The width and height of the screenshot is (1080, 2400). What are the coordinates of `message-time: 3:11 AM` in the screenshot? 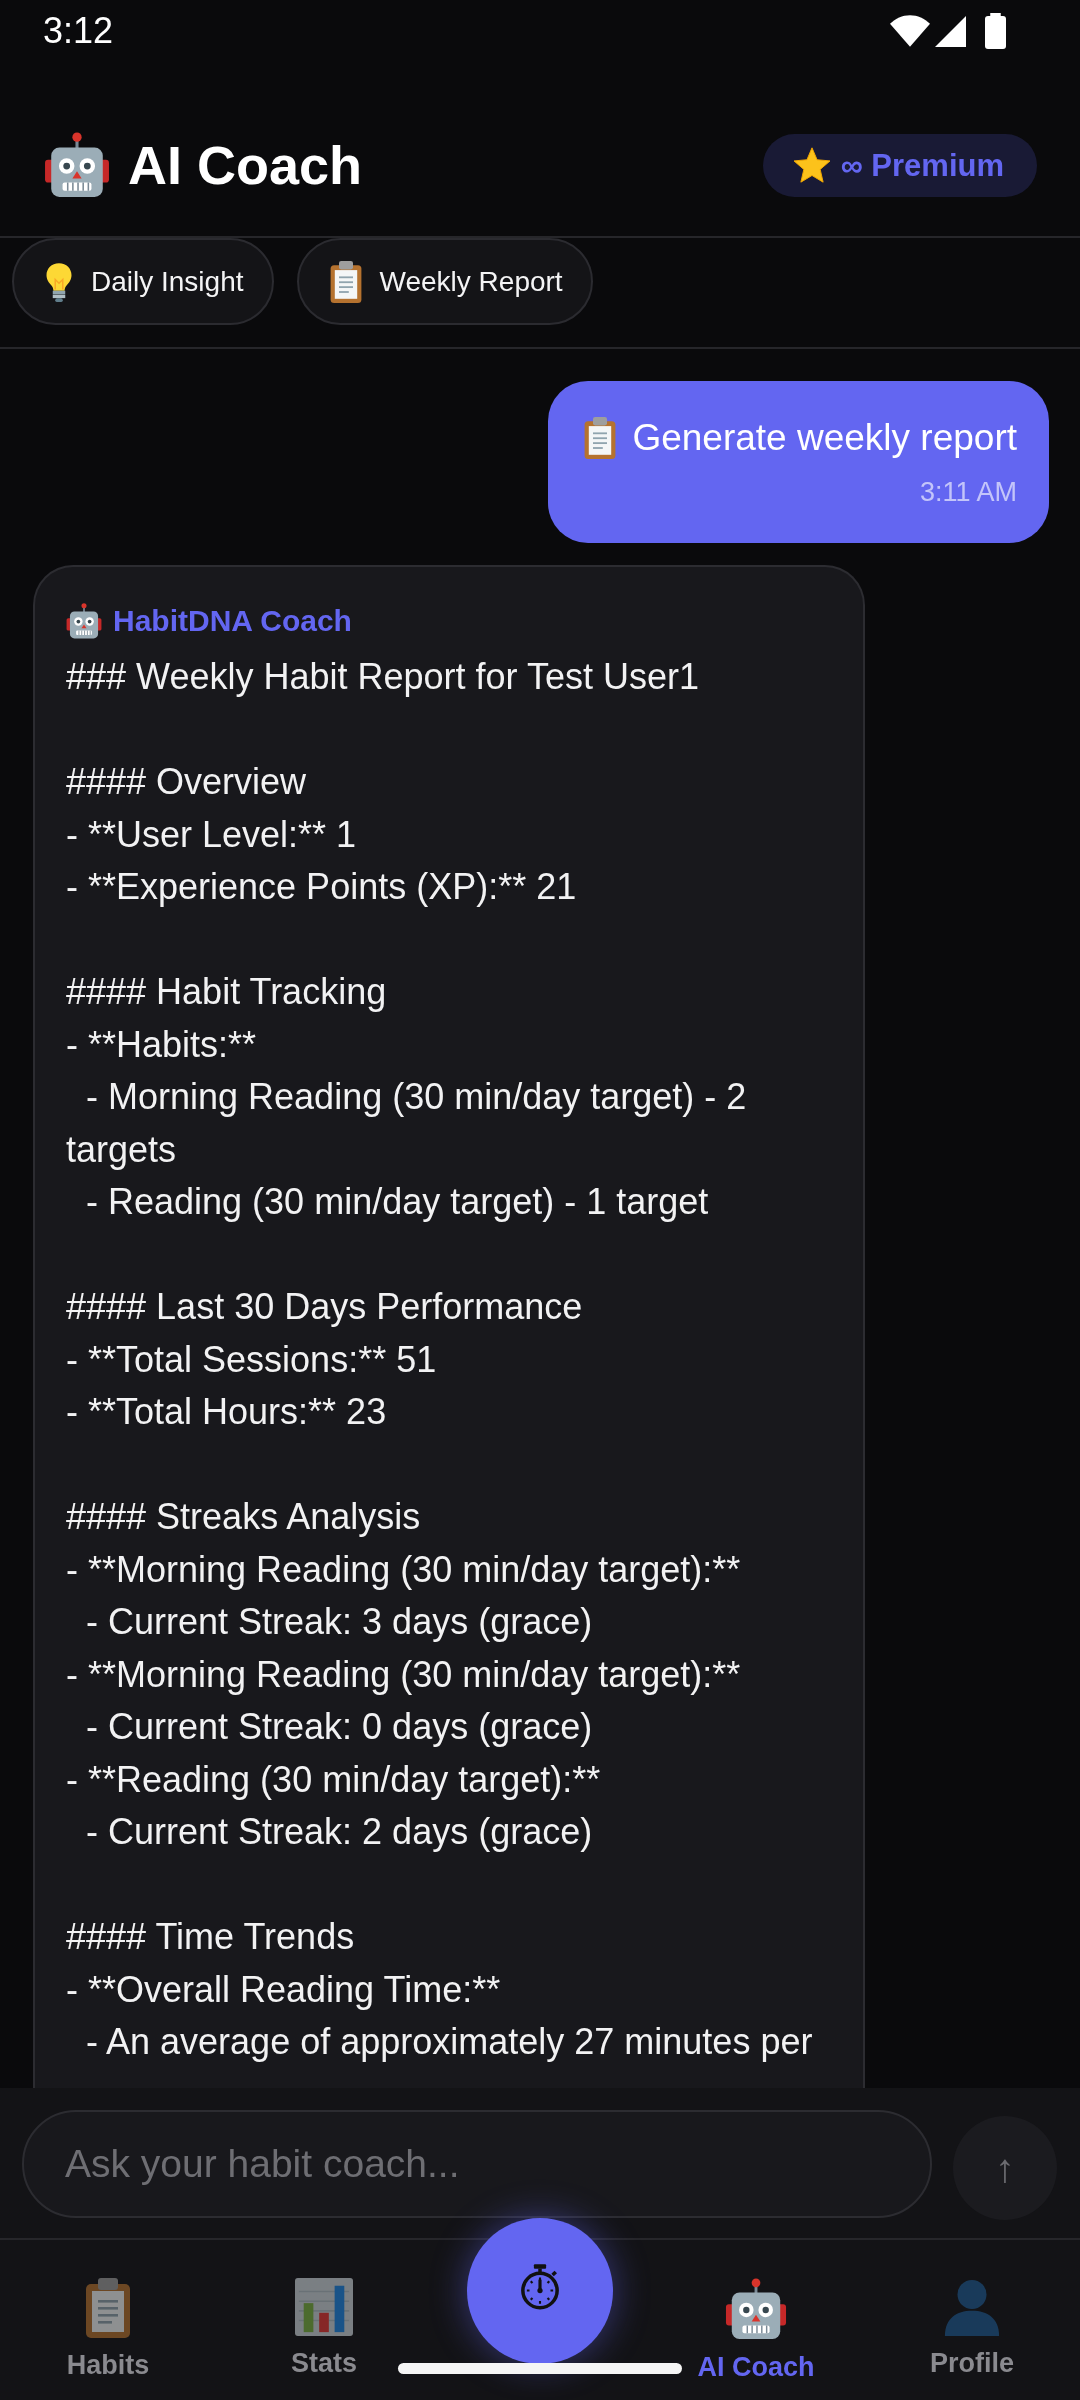 It's located at (968, 492).